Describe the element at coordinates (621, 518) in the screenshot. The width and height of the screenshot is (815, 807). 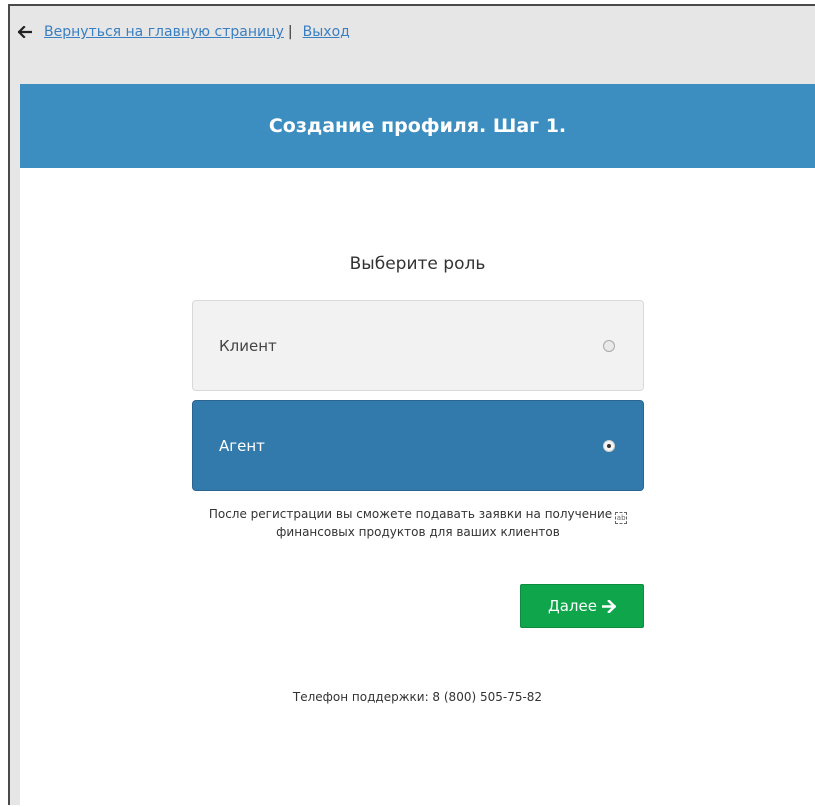
I see `info-icon: ab` at that location.